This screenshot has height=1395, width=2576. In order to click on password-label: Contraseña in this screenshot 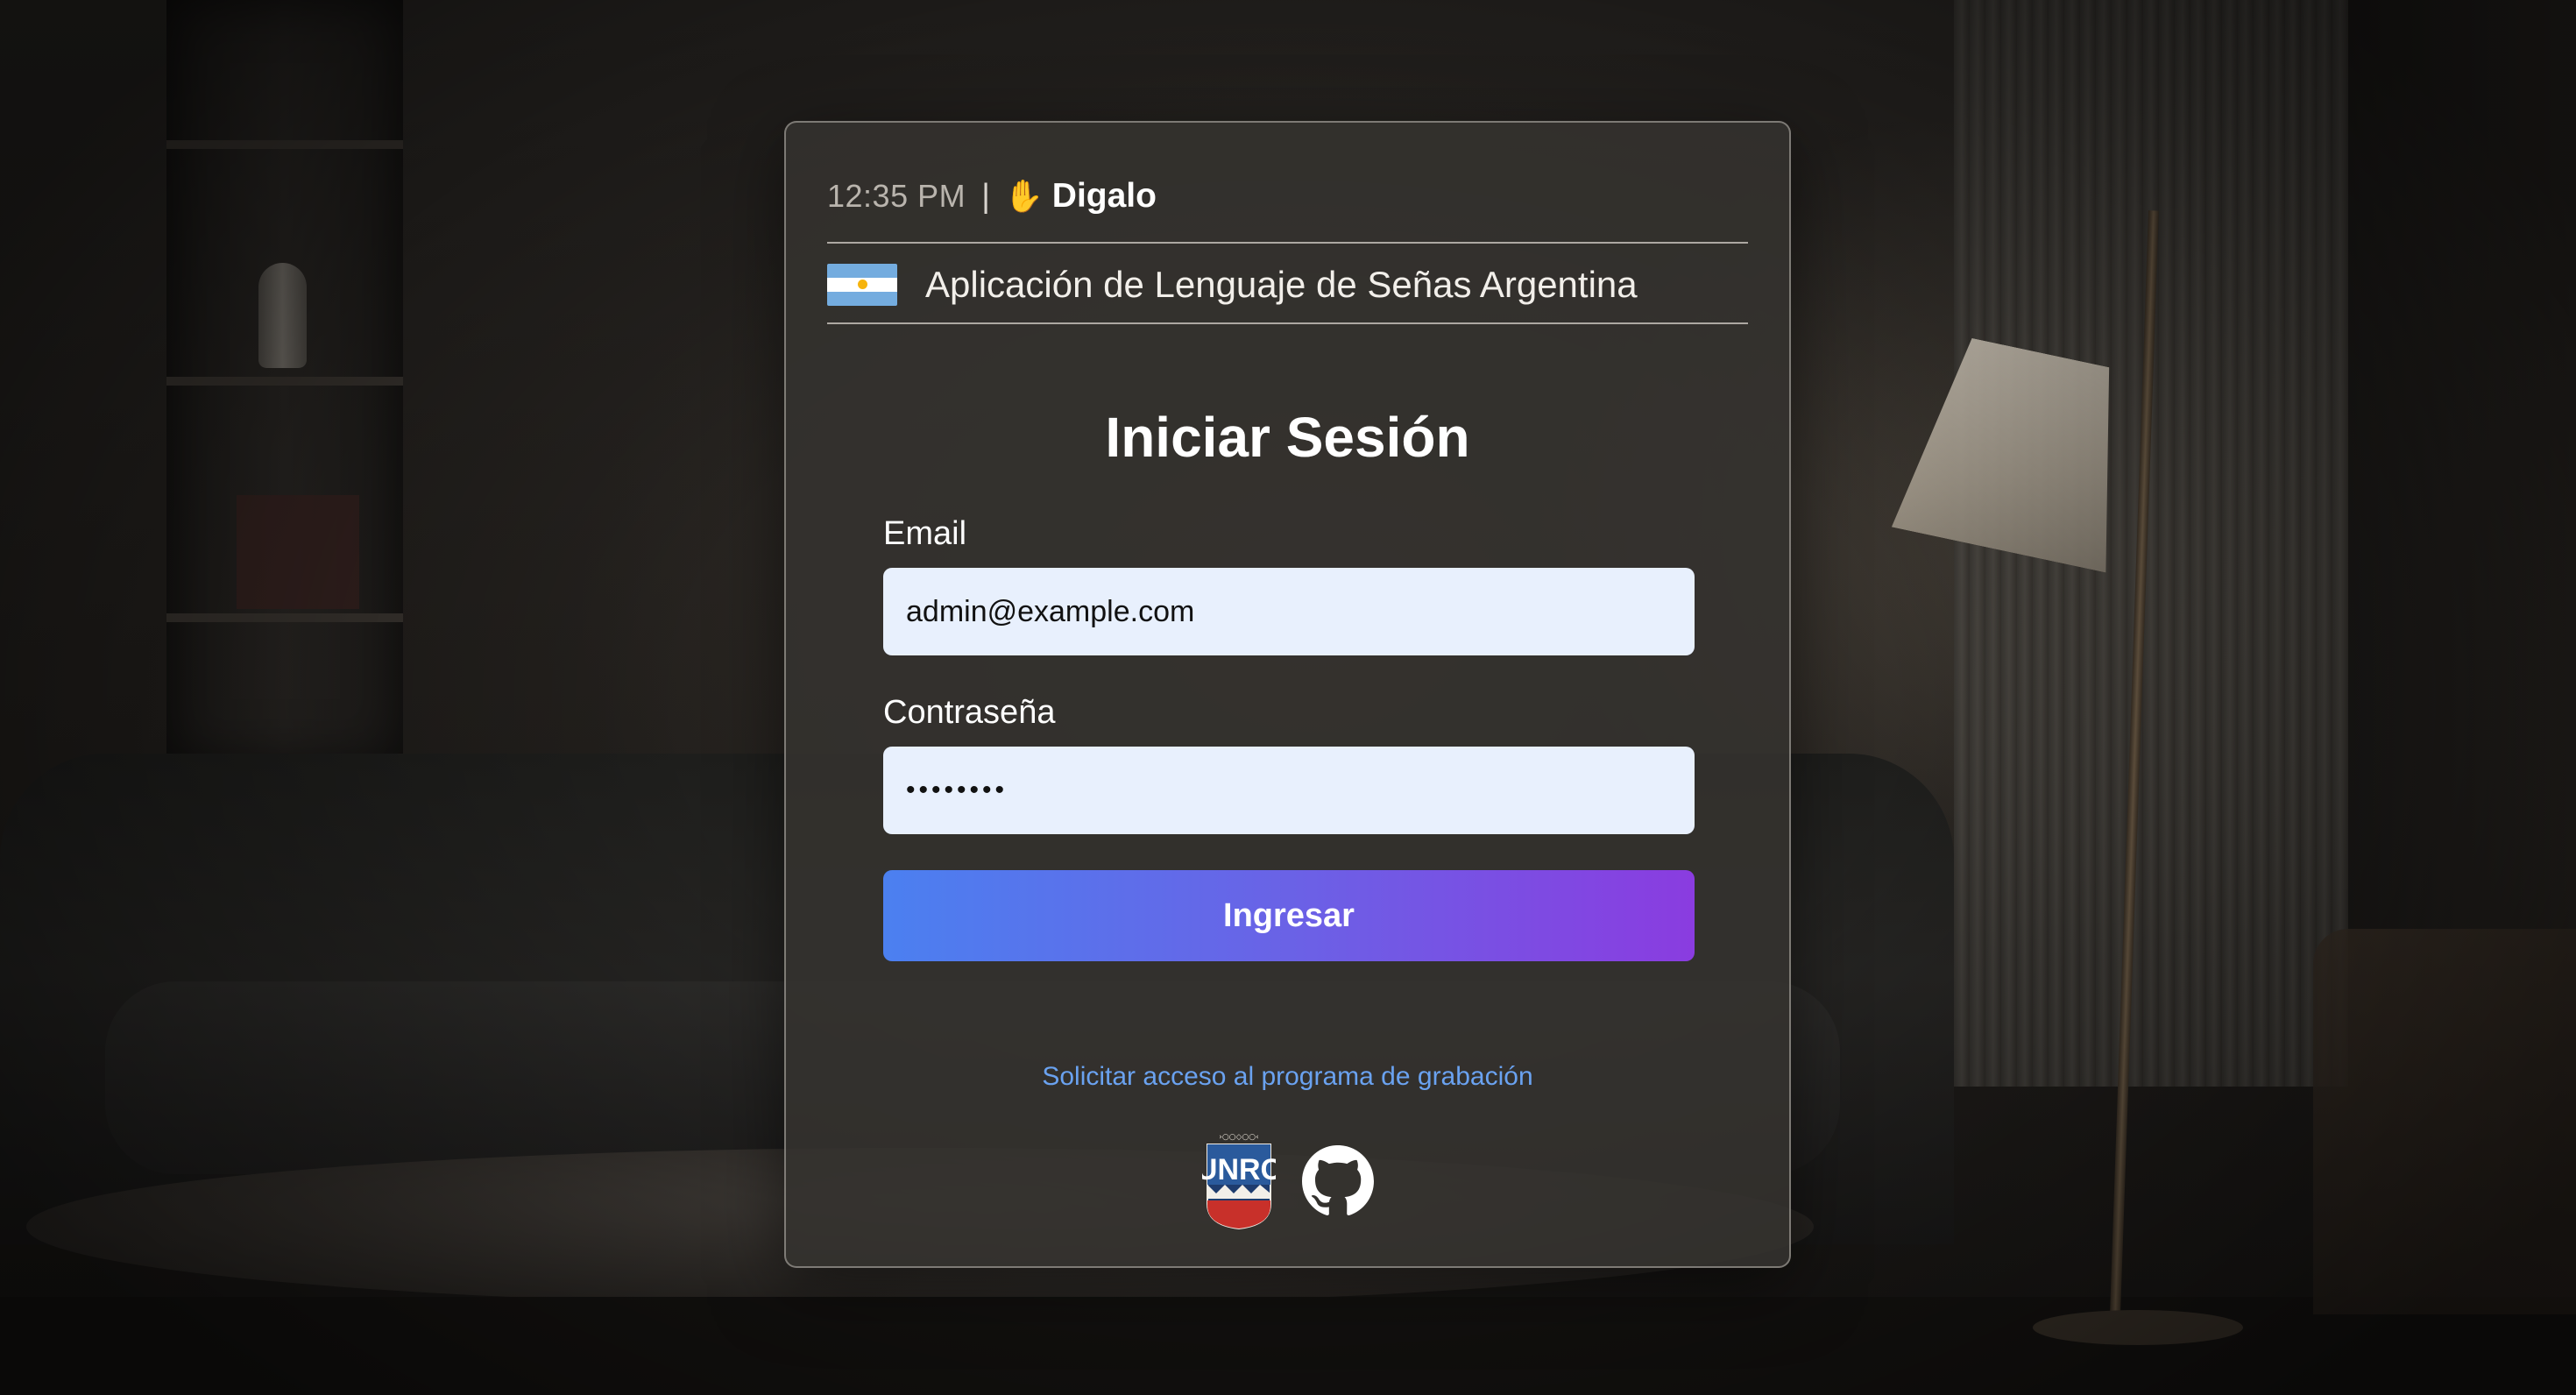, I will do `click(969, 712)`.